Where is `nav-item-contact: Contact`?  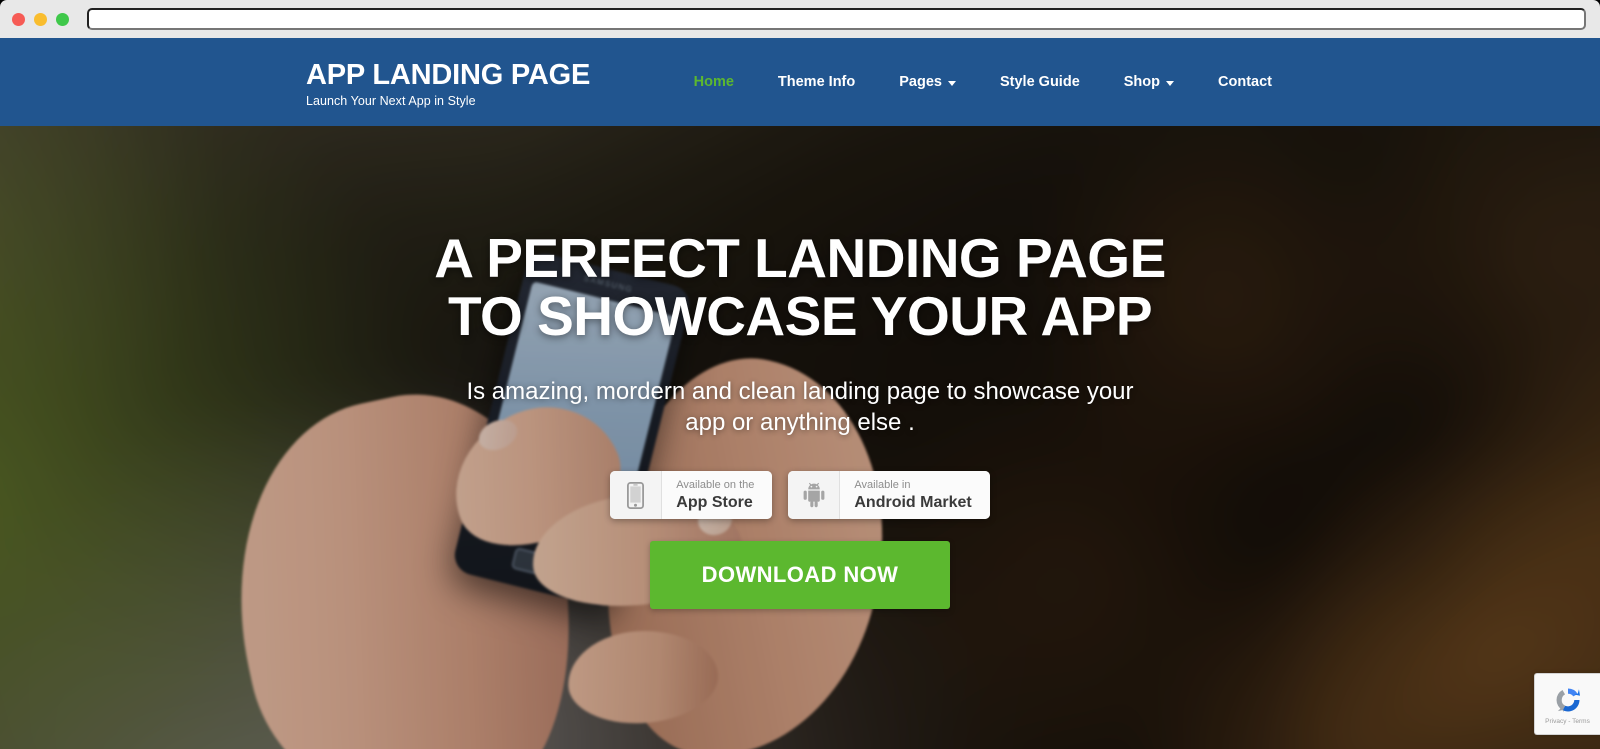 nav-item-contact: Contact is located at coordinates (1245, 82).